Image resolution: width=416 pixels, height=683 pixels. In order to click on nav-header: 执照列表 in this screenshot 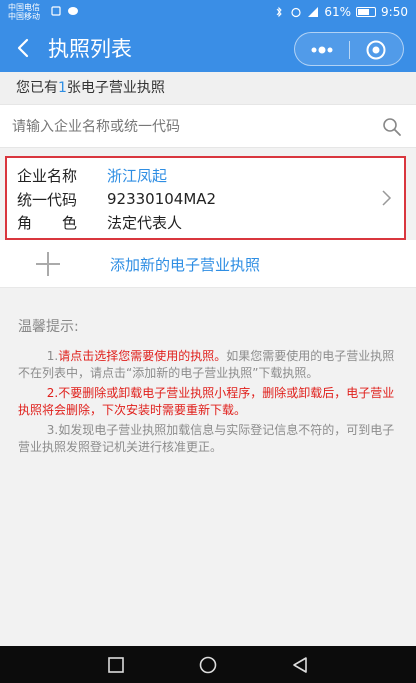, I will do `click(208, 49)`.